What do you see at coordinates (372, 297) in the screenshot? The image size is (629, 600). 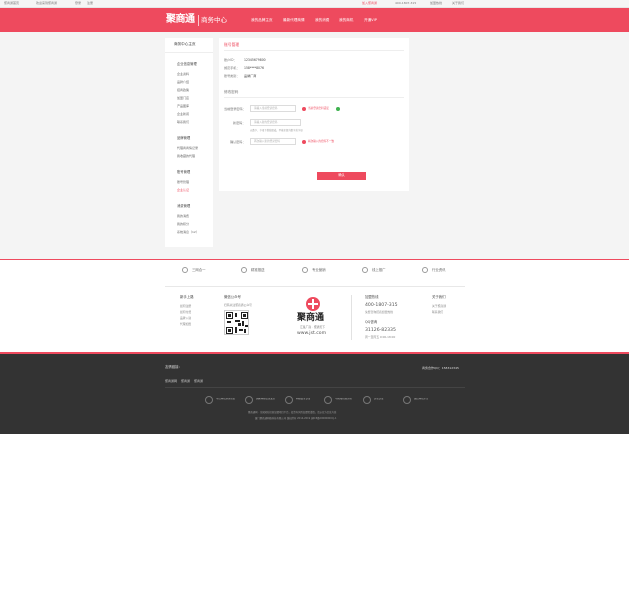 I see `footer-hotline-title: 加盟热线` at bounding box center [372, 297].